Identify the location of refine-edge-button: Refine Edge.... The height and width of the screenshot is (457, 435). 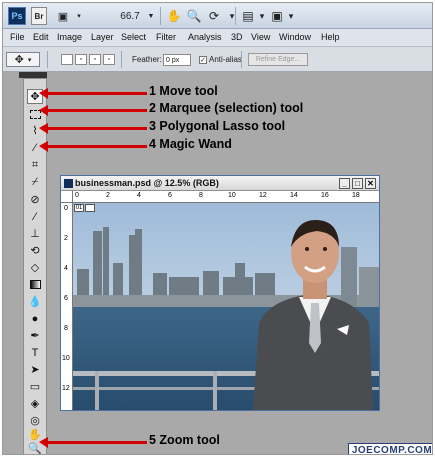
(278, 59).